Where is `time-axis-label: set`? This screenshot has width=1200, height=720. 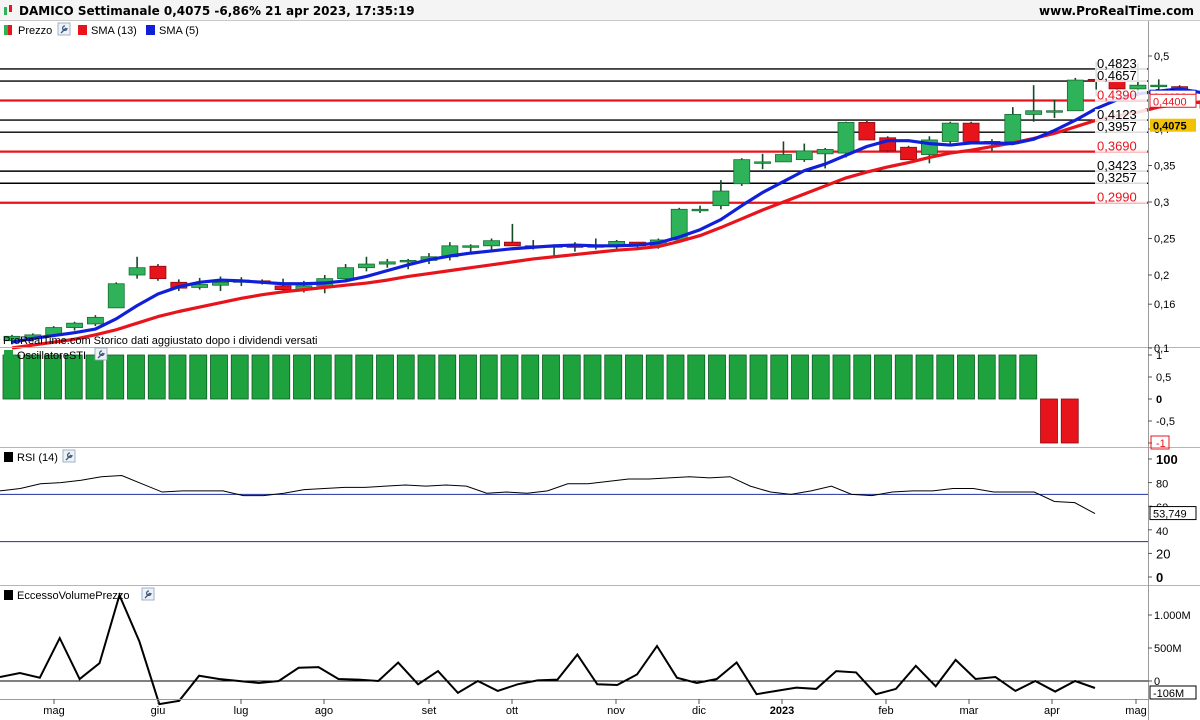
time-axis-label: set is located at coordinates (429, 711).